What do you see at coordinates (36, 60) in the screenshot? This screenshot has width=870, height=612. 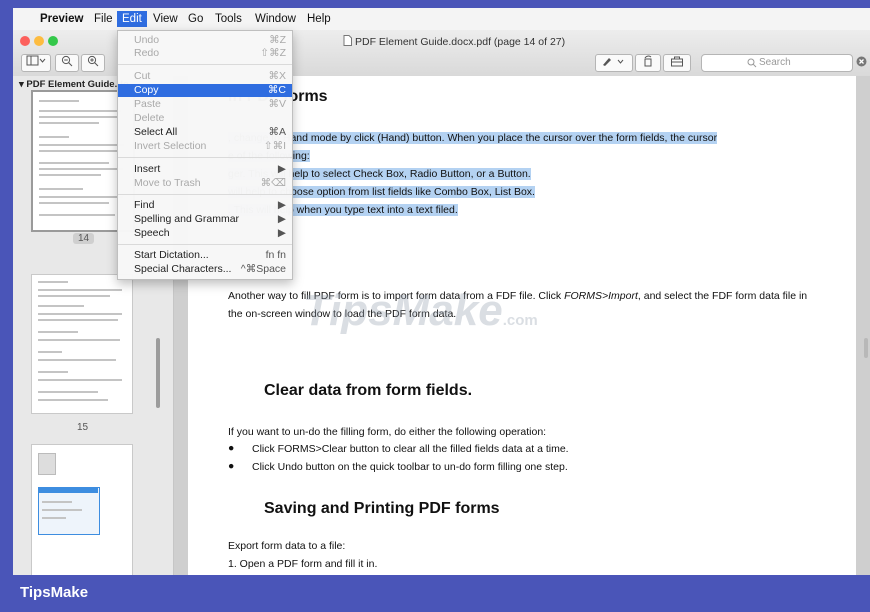 I see `sidebar-icon` at bounding box center [36, 60].